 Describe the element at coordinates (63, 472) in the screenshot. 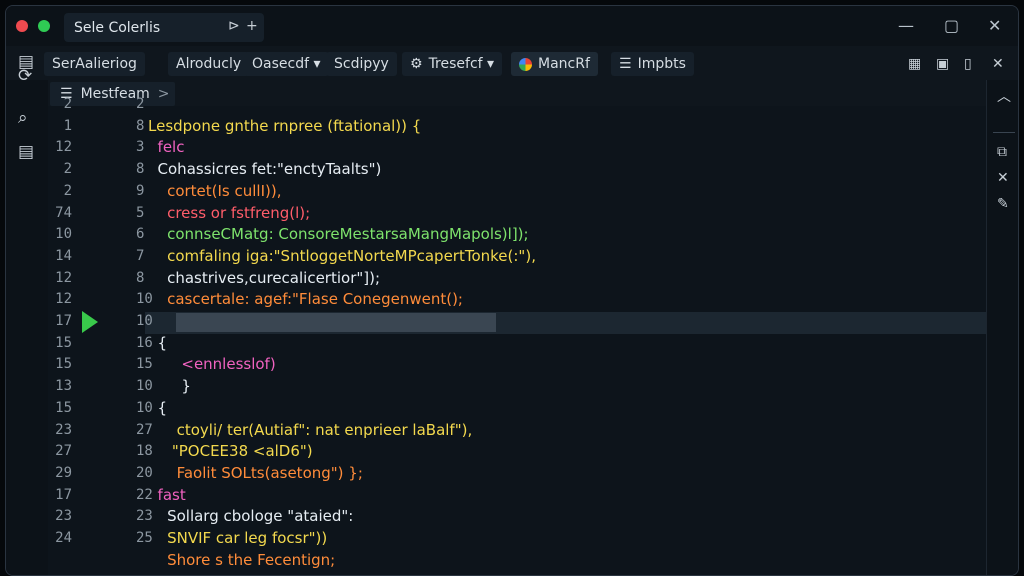

I see `line-number: 29` at that location.